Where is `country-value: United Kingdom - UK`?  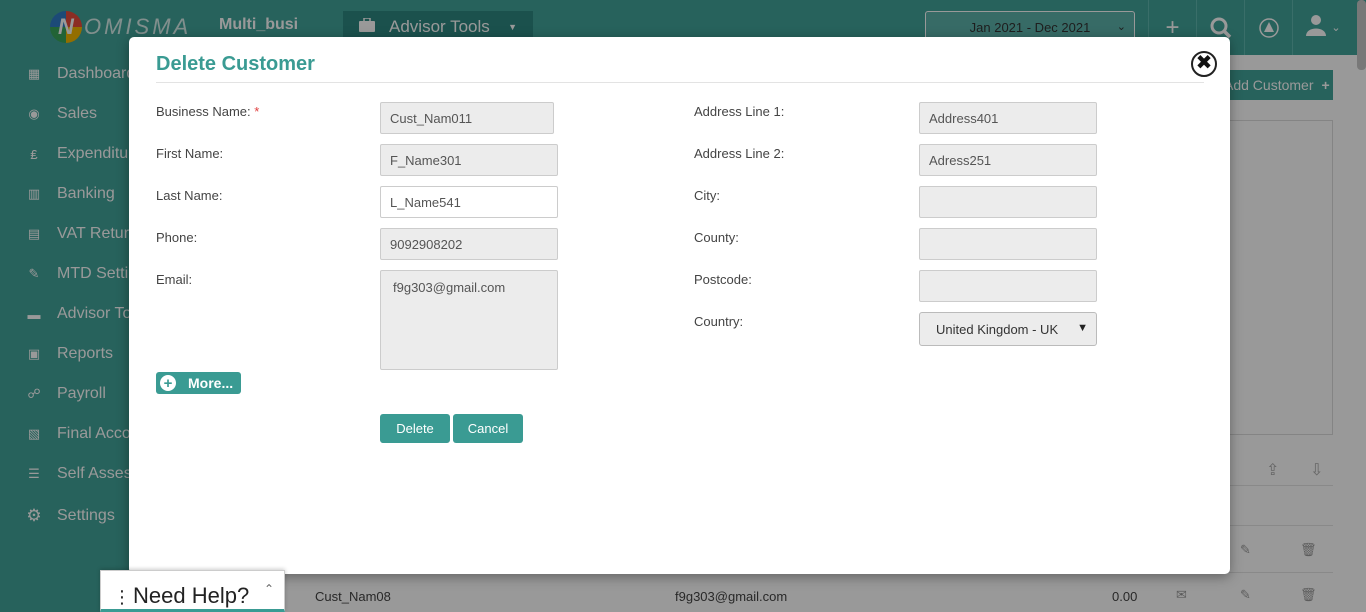 country-value: United Kingdom - UK is located at coordinates (997, 329).